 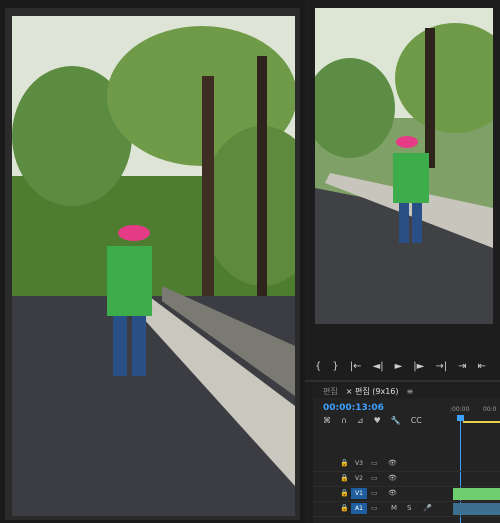 What do you see at coordinates (353, 408) in the screenshot?
I see `timecode-display: 00:00:13:06` at bounding box center [353, 408].